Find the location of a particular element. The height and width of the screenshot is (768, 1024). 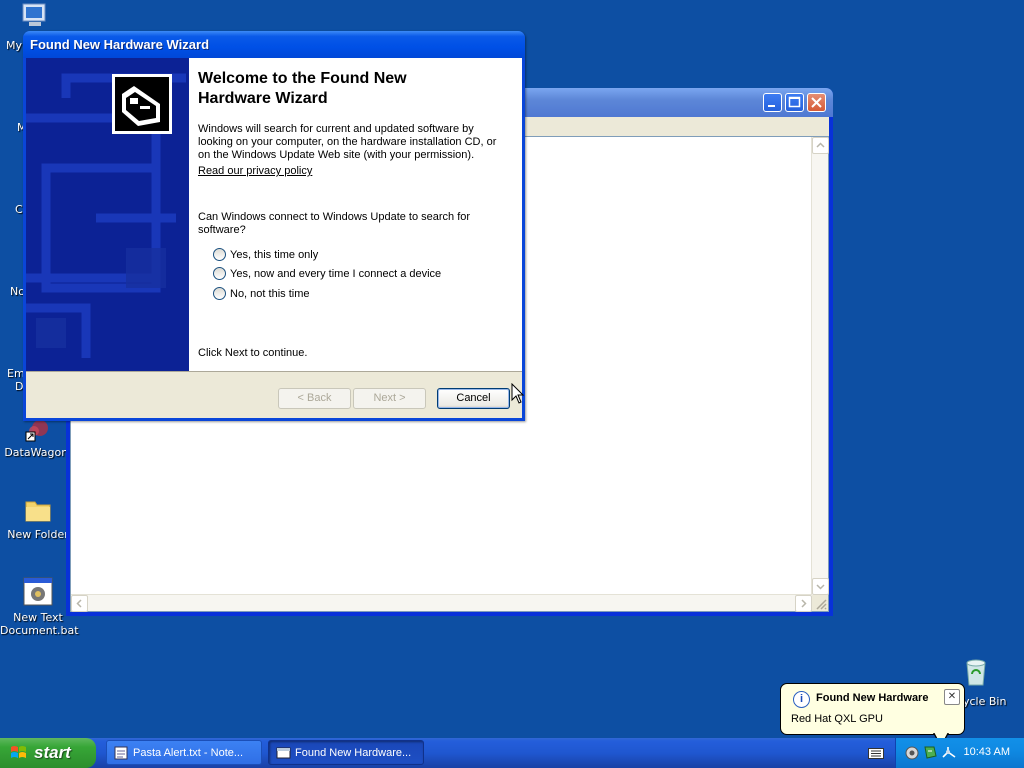

chevron-left-icon is located at coordinates (79, 603).